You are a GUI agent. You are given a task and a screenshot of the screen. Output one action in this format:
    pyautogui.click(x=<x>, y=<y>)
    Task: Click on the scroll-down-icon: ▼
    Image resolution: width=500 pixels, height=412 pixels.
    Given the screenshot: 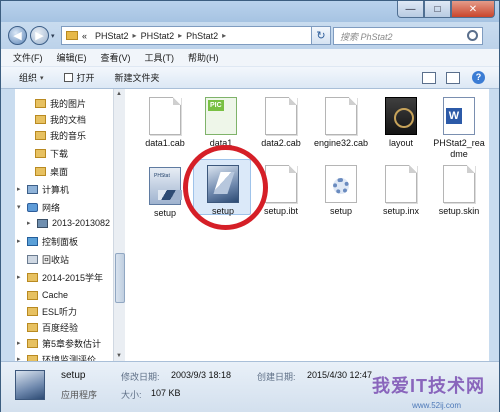 What is the action you would take?
    pyautogui.click(x=119, y=356)
    